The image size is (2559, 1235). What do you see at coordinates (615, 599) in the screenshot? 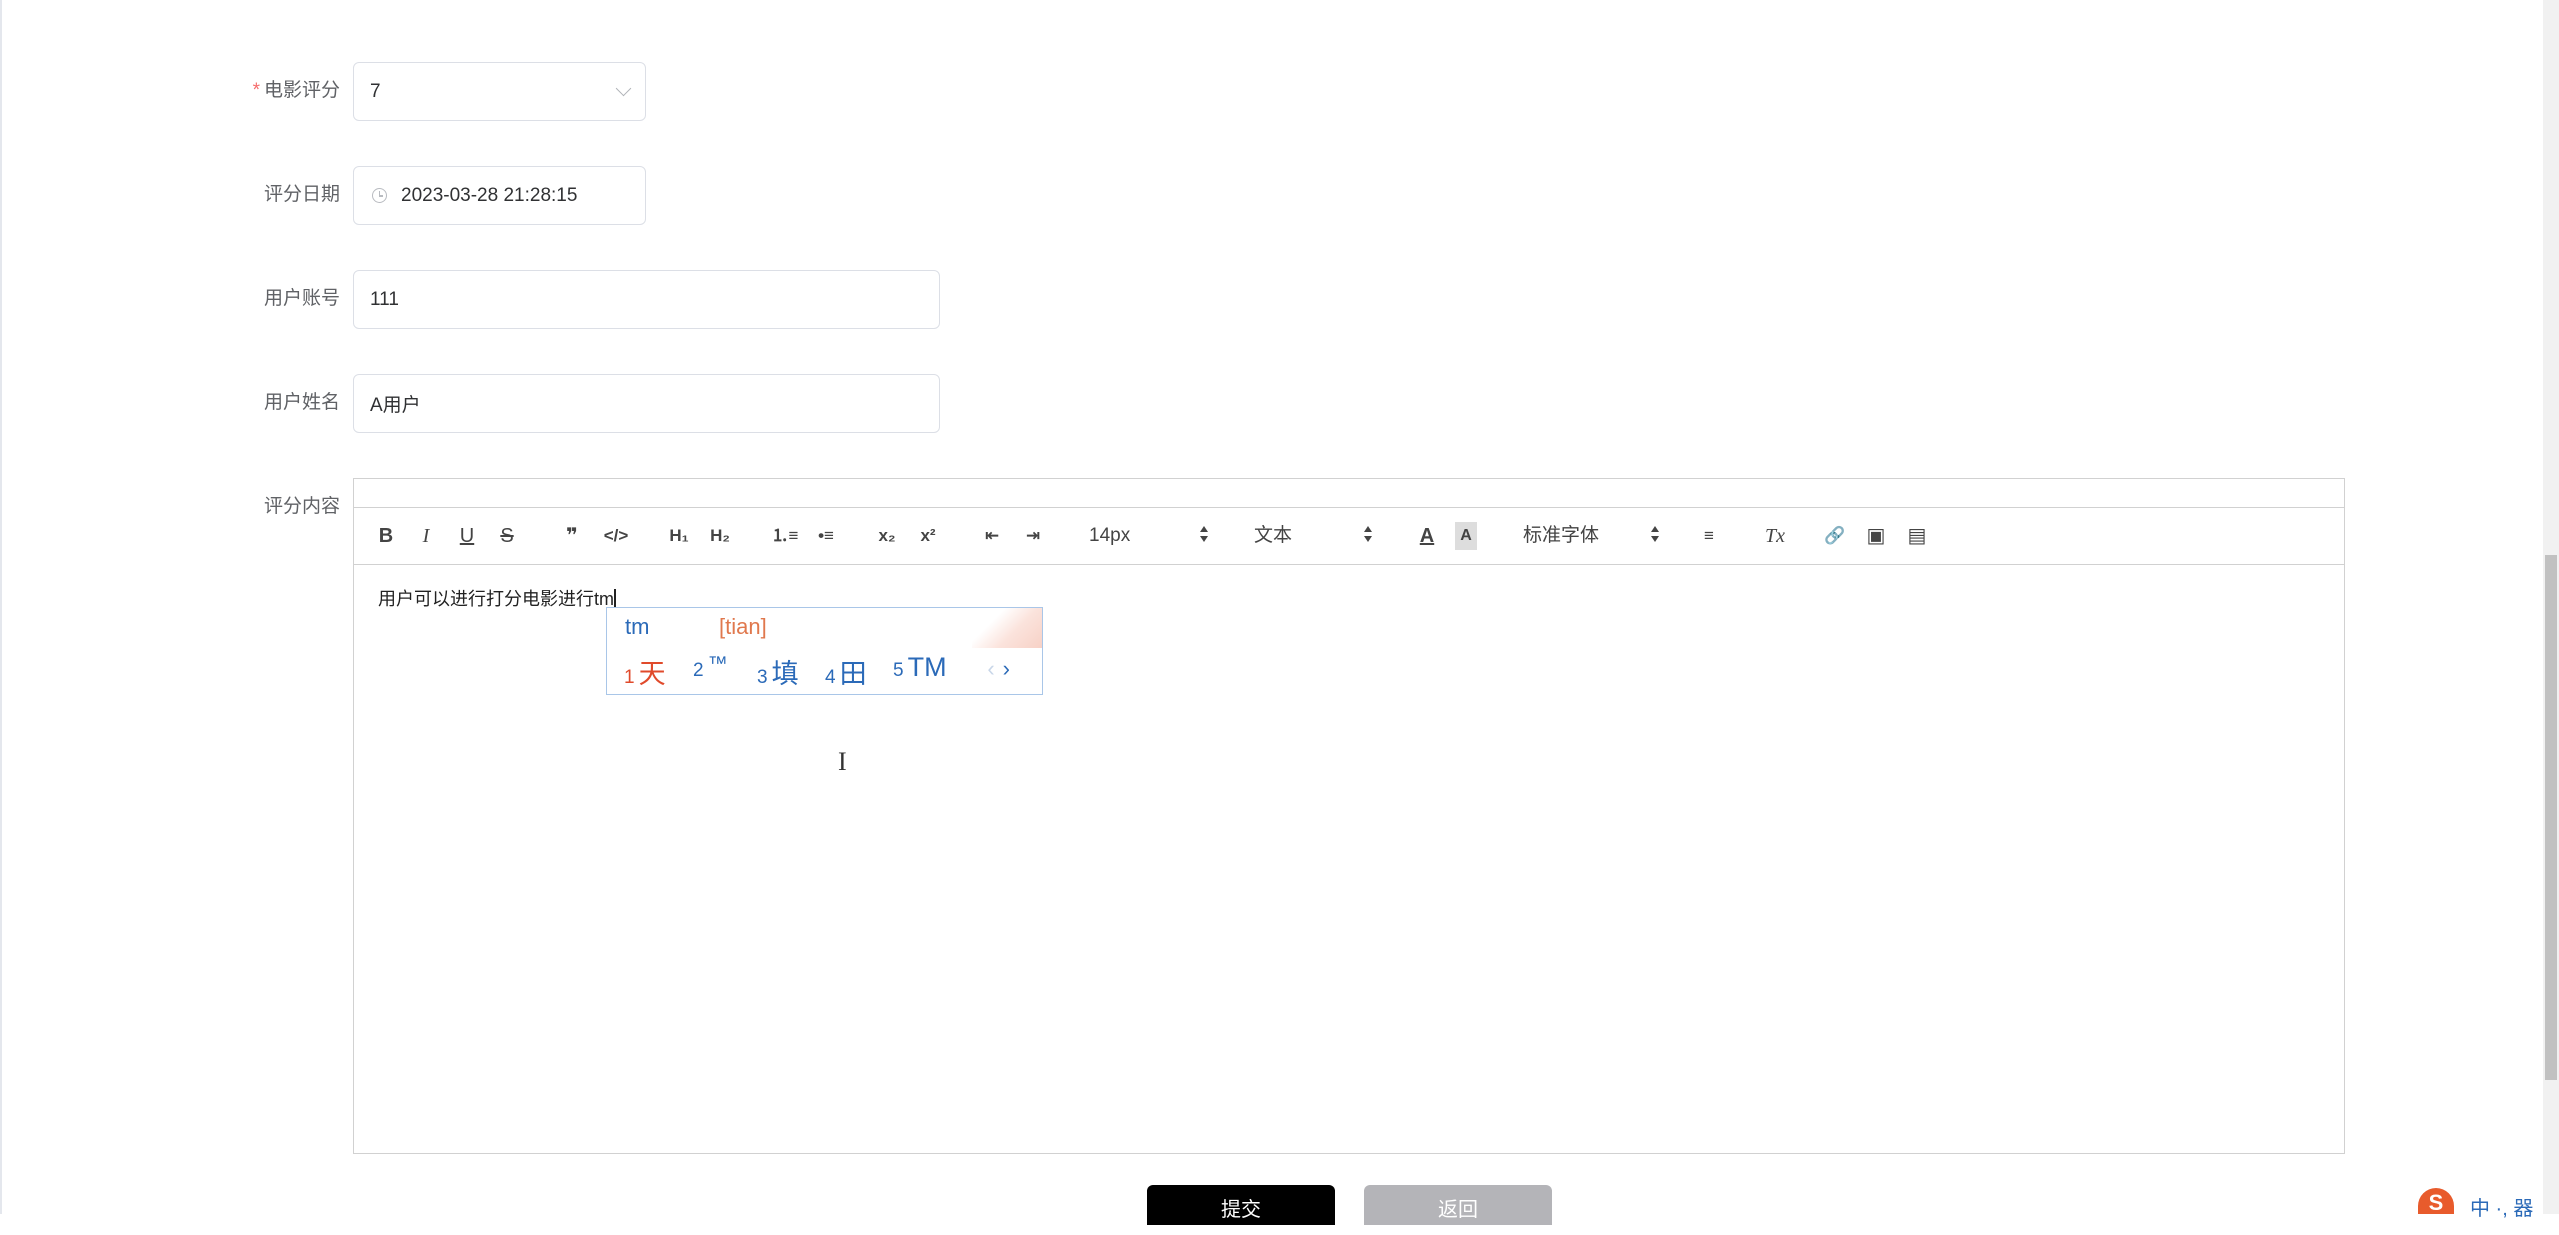
I see `text-caret` at bounding box center [615, 599].